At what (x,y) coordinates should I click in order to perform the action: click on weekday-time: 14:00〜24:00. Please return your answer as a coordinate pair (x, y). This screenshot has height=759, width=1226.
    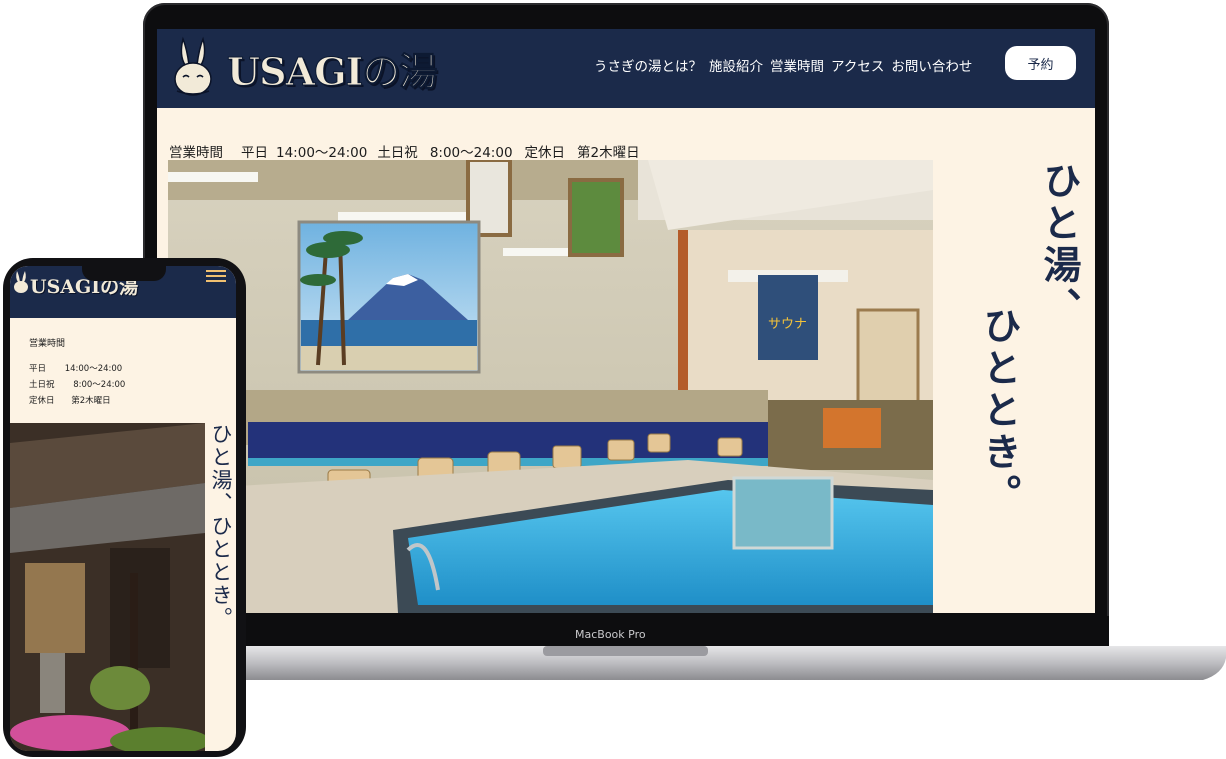
    Looking at the image, I should click on (322, 153).